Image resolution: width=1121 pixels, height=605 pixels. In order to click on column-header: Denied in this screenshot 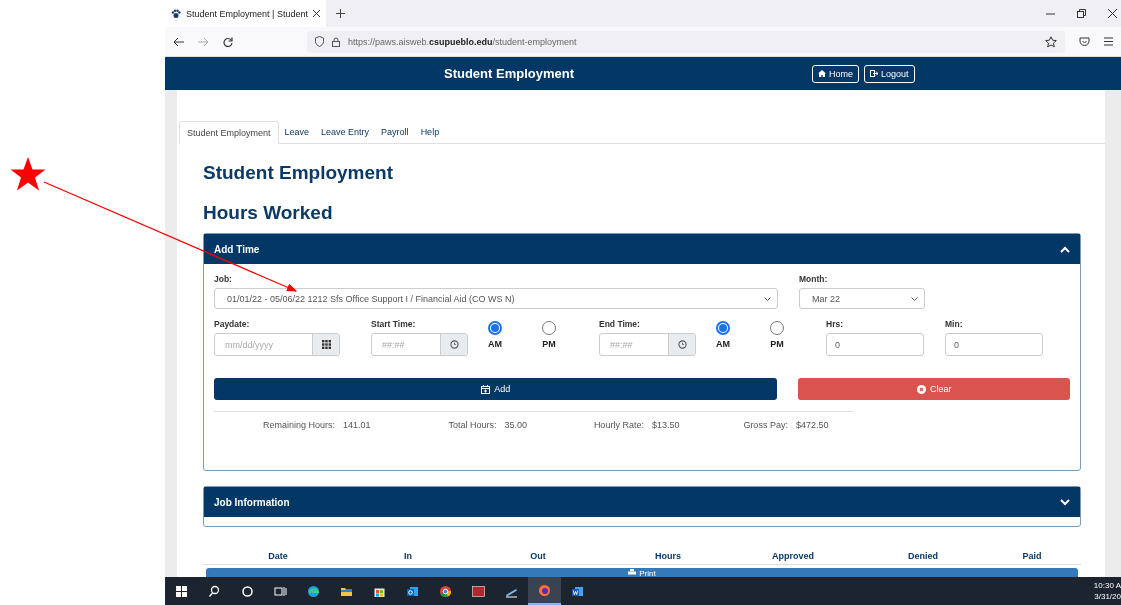, I will do `click(923, 556)`.